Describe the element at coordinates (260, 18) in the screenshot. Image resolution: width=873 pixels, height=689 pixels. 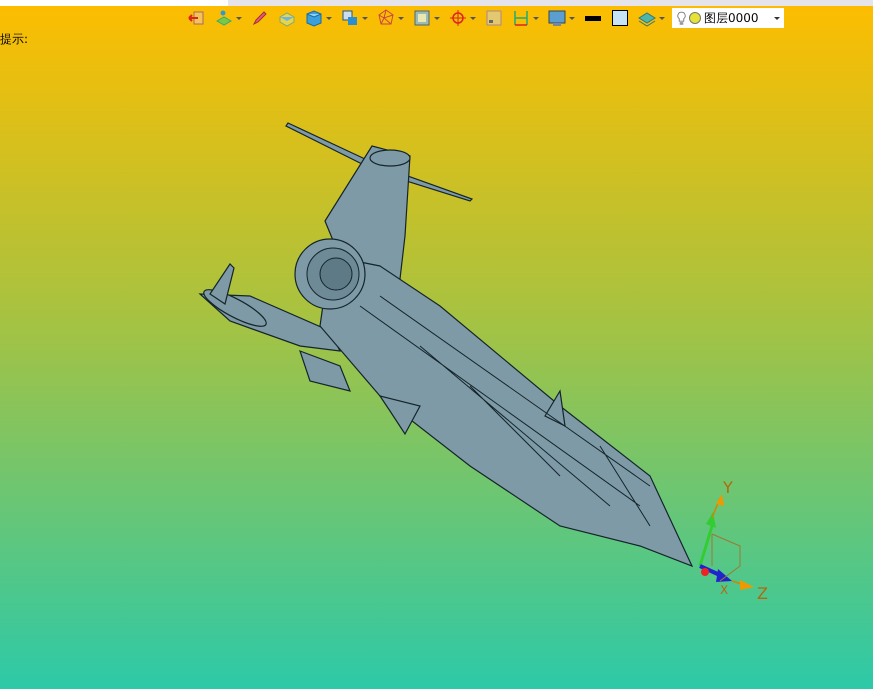
I see `pen-icon` at that location.